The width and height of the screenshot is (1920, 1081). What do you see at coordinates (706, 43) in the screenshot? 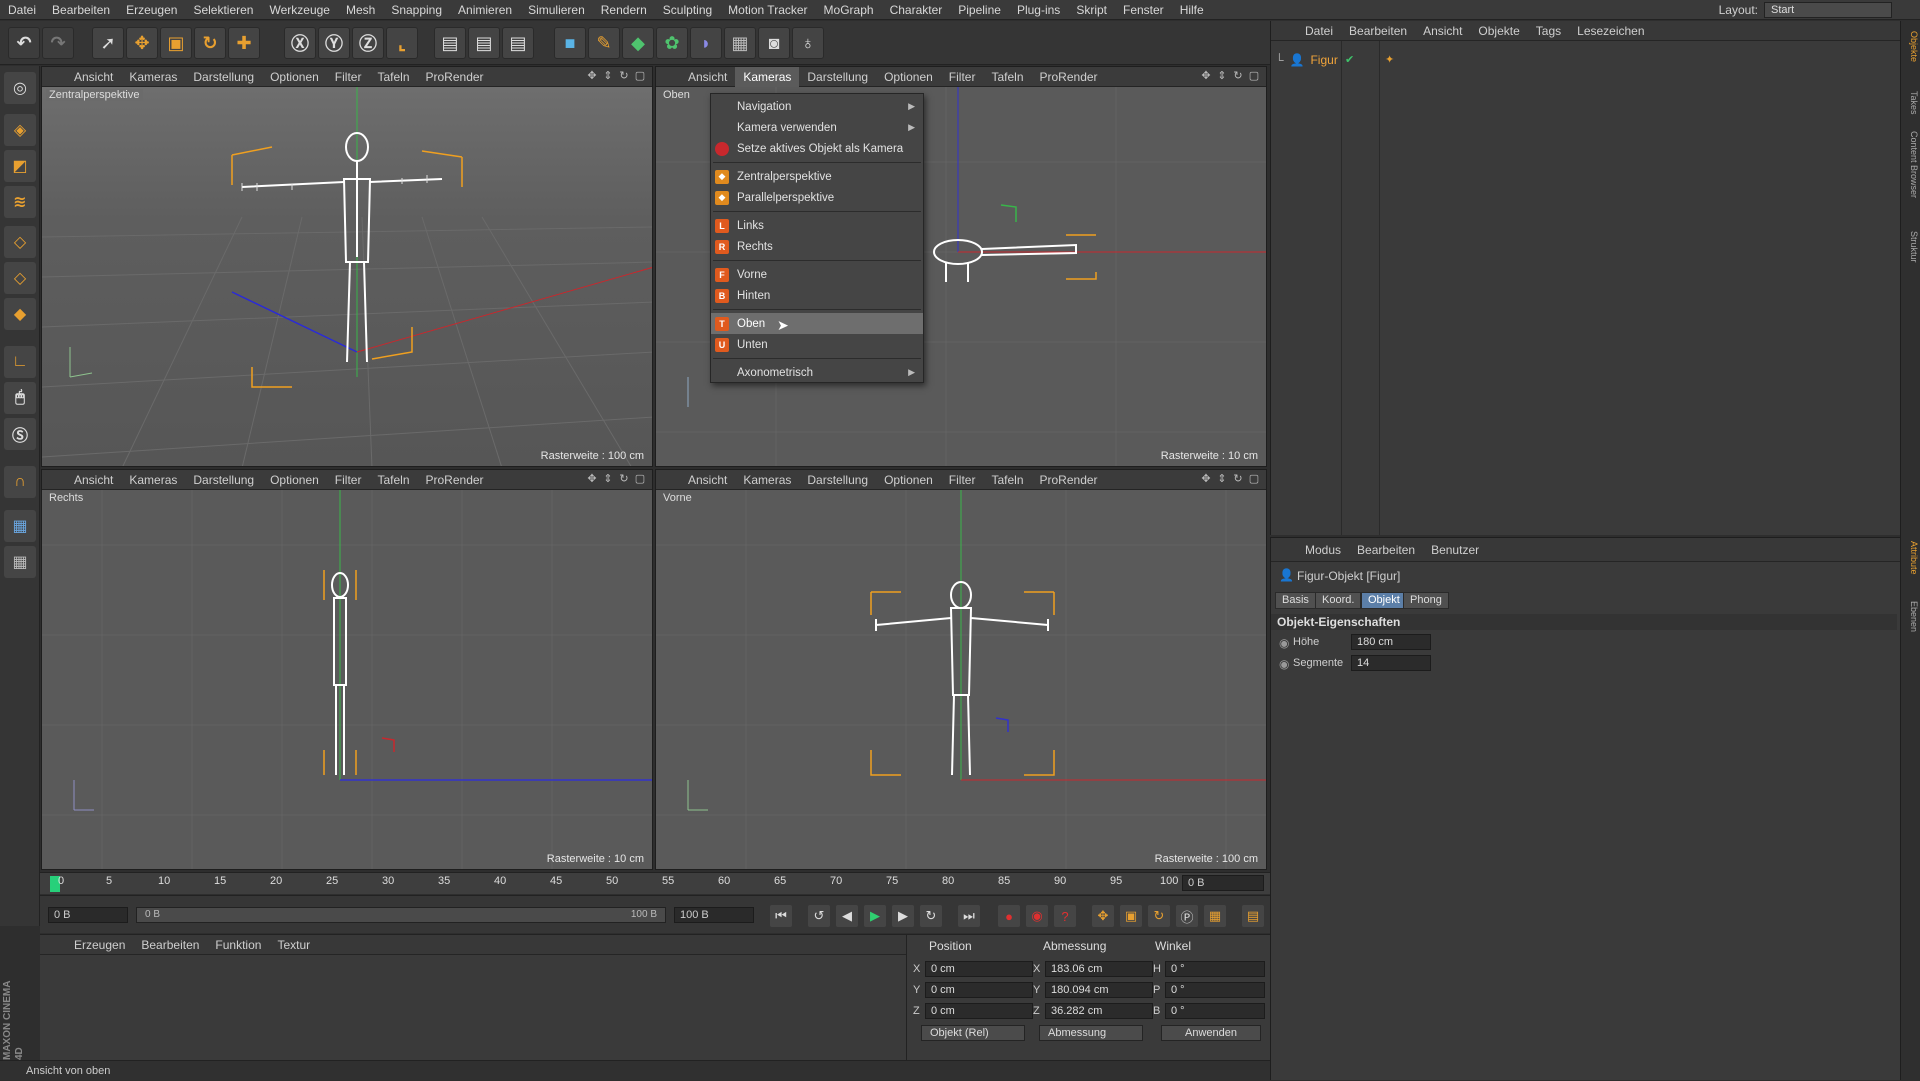
I see `deformer-icon: ◗` at bounding box center [706, 43].